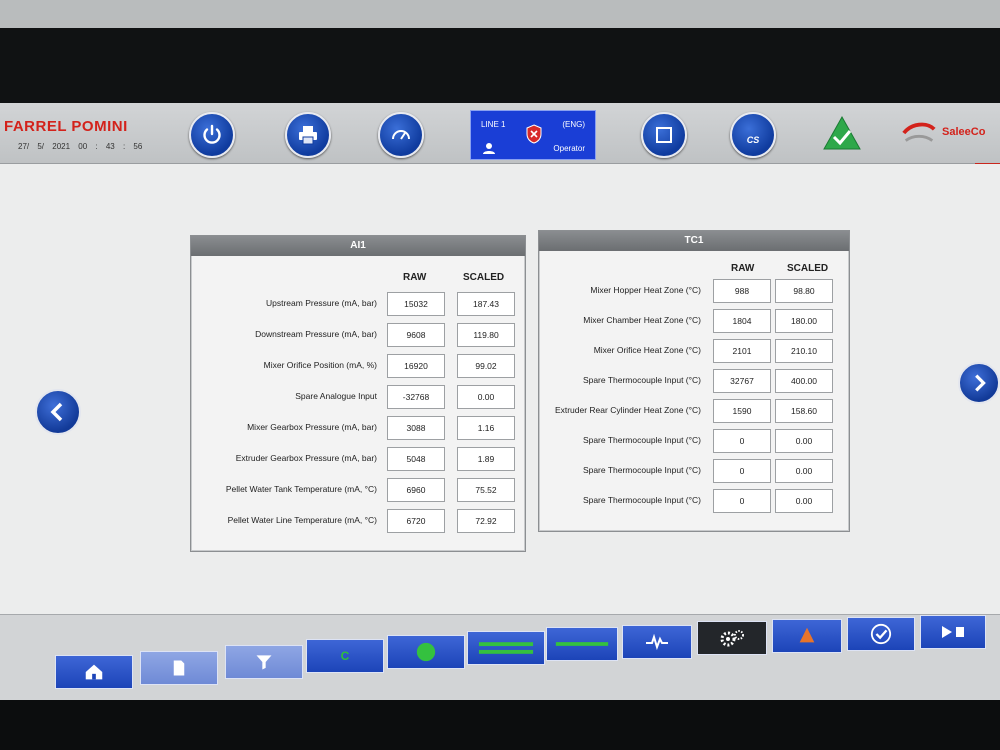 The width and height of the screenshot is (1000, 750). I want to click on ai1-title: AI1, so click(358, 246).